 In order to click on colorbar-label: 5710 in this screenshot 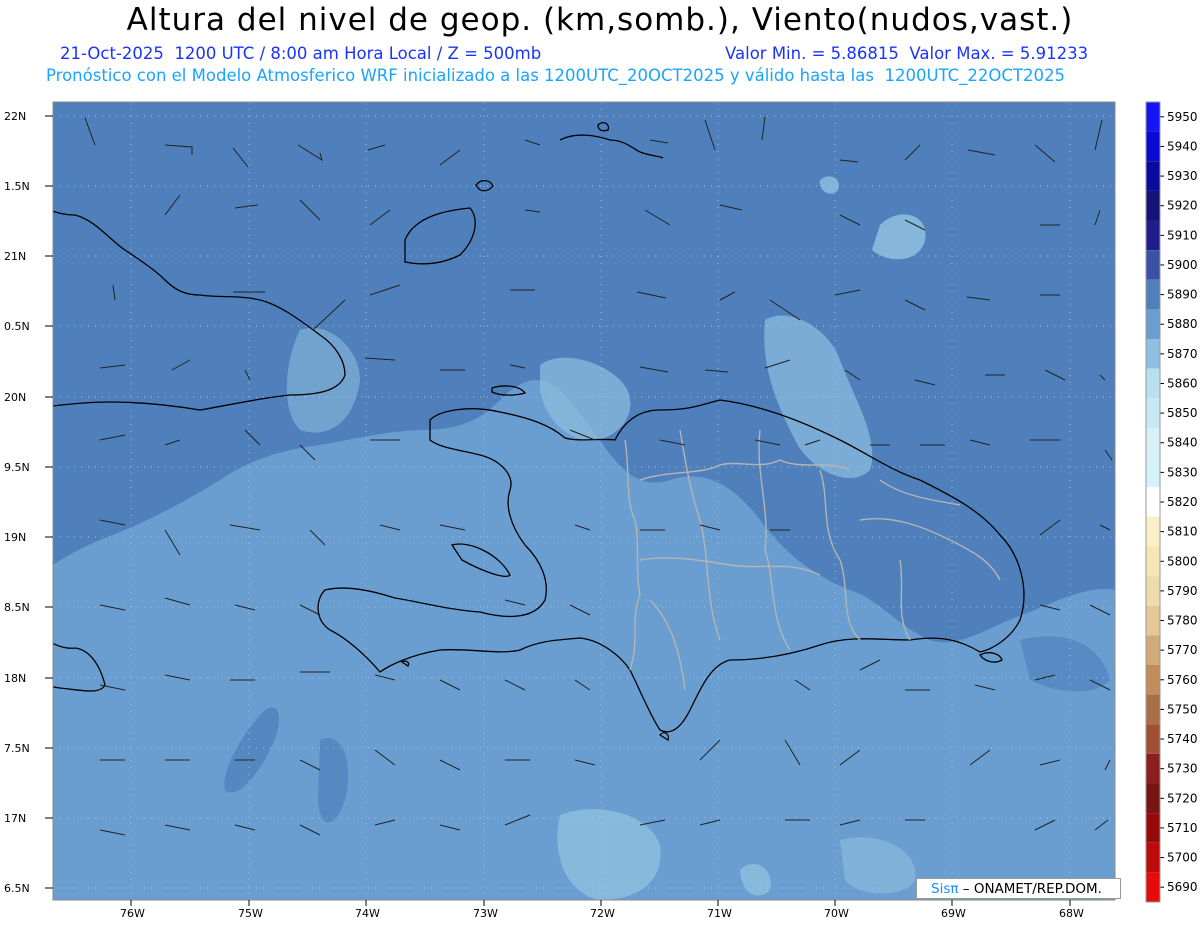, I will do `click(1182, 828)`.